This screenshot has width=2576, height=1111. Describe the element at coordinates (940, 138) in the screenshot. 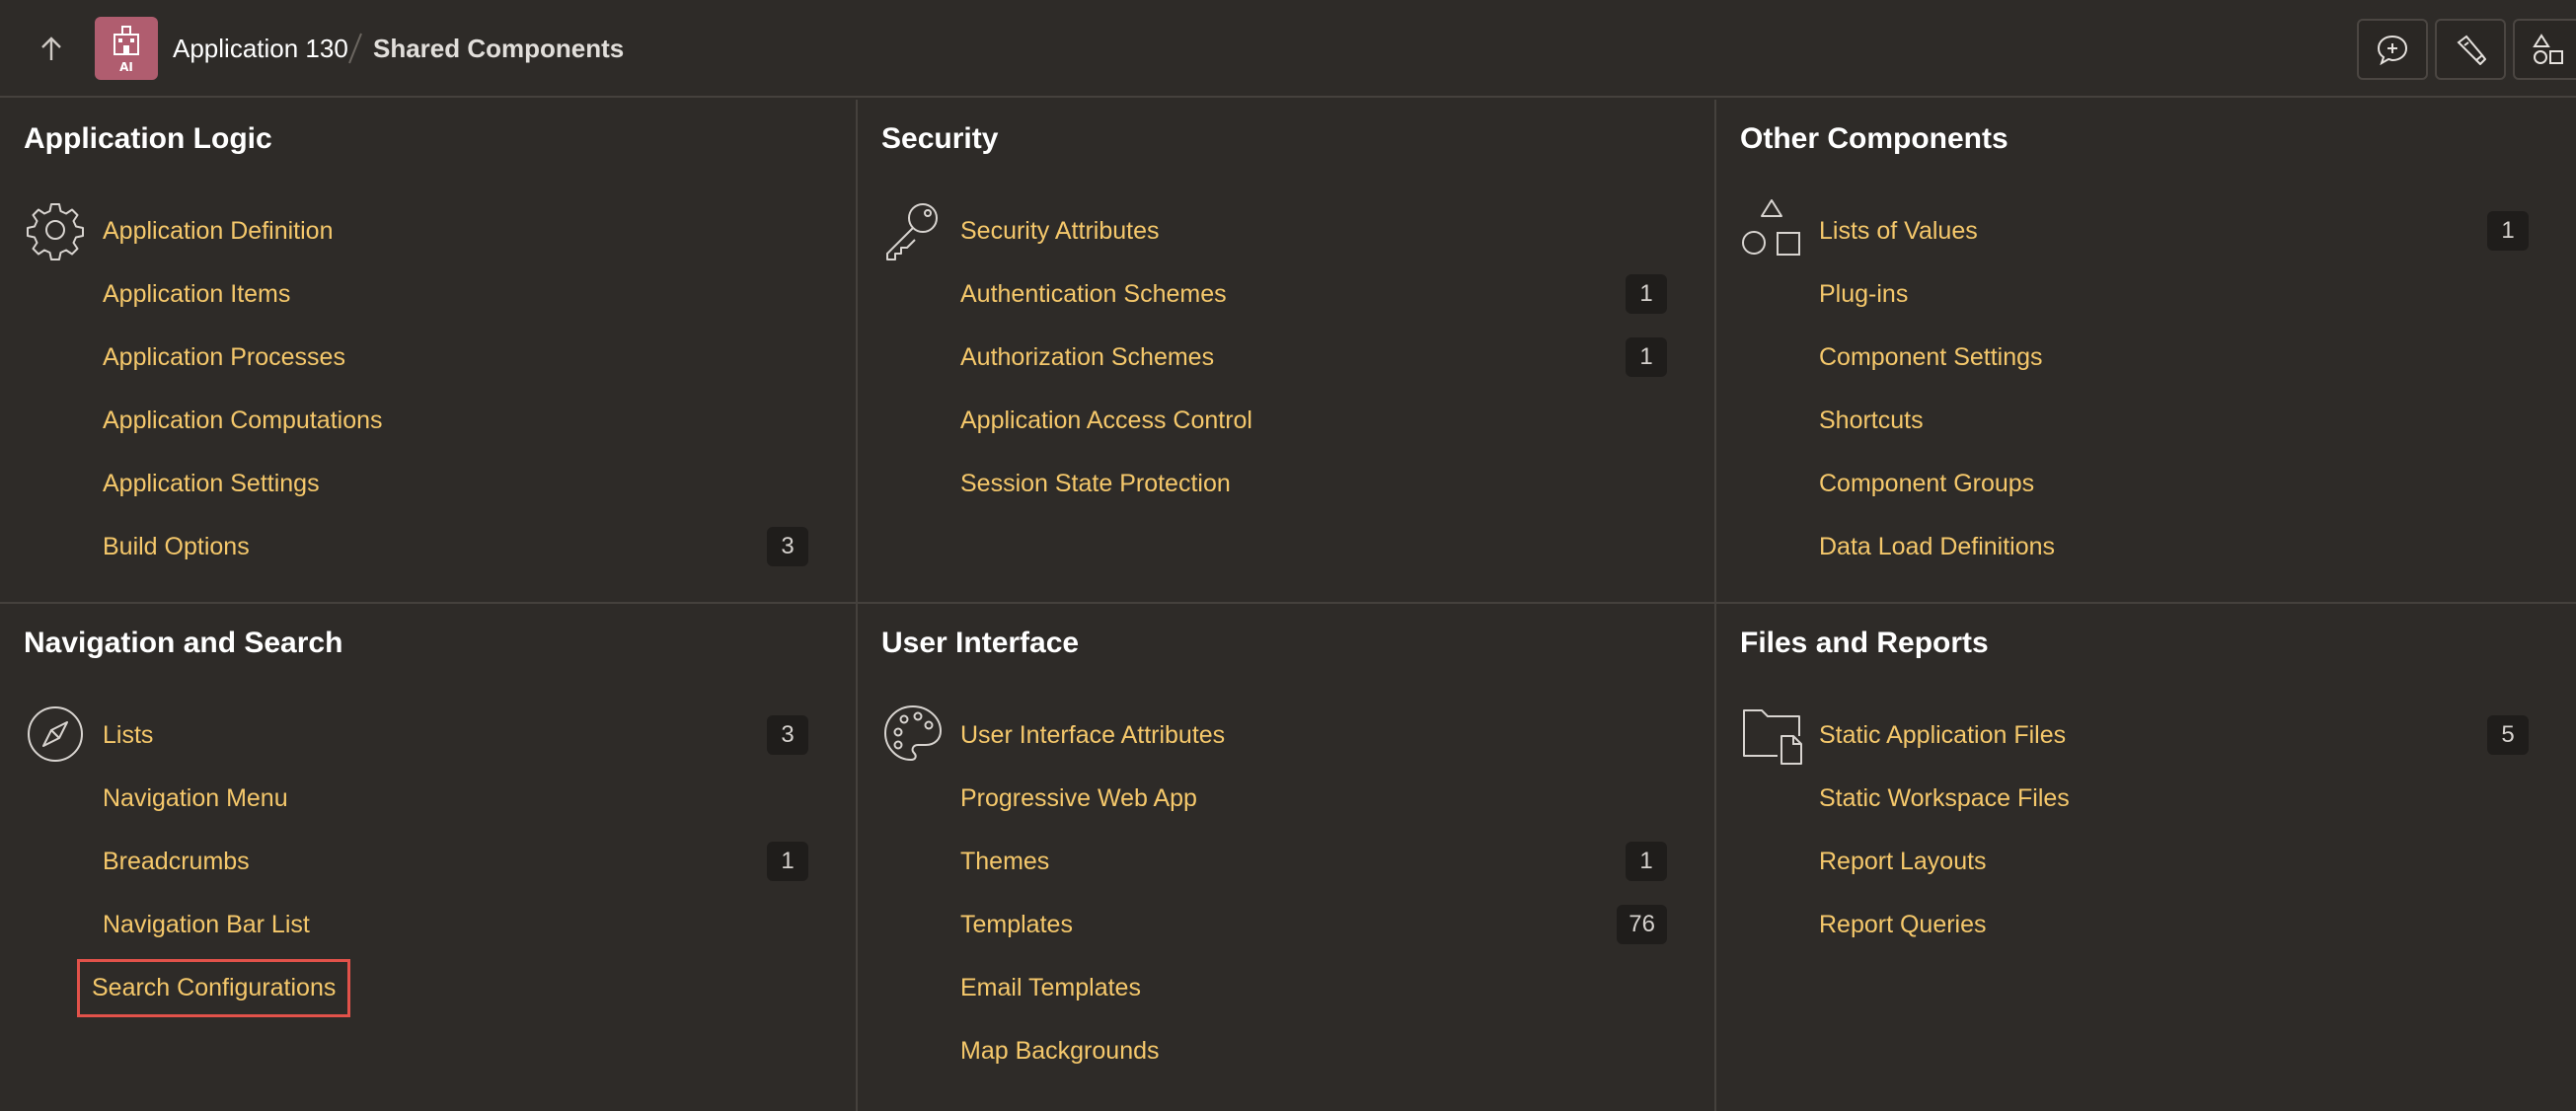

I see `panel-title: Security` at that location.